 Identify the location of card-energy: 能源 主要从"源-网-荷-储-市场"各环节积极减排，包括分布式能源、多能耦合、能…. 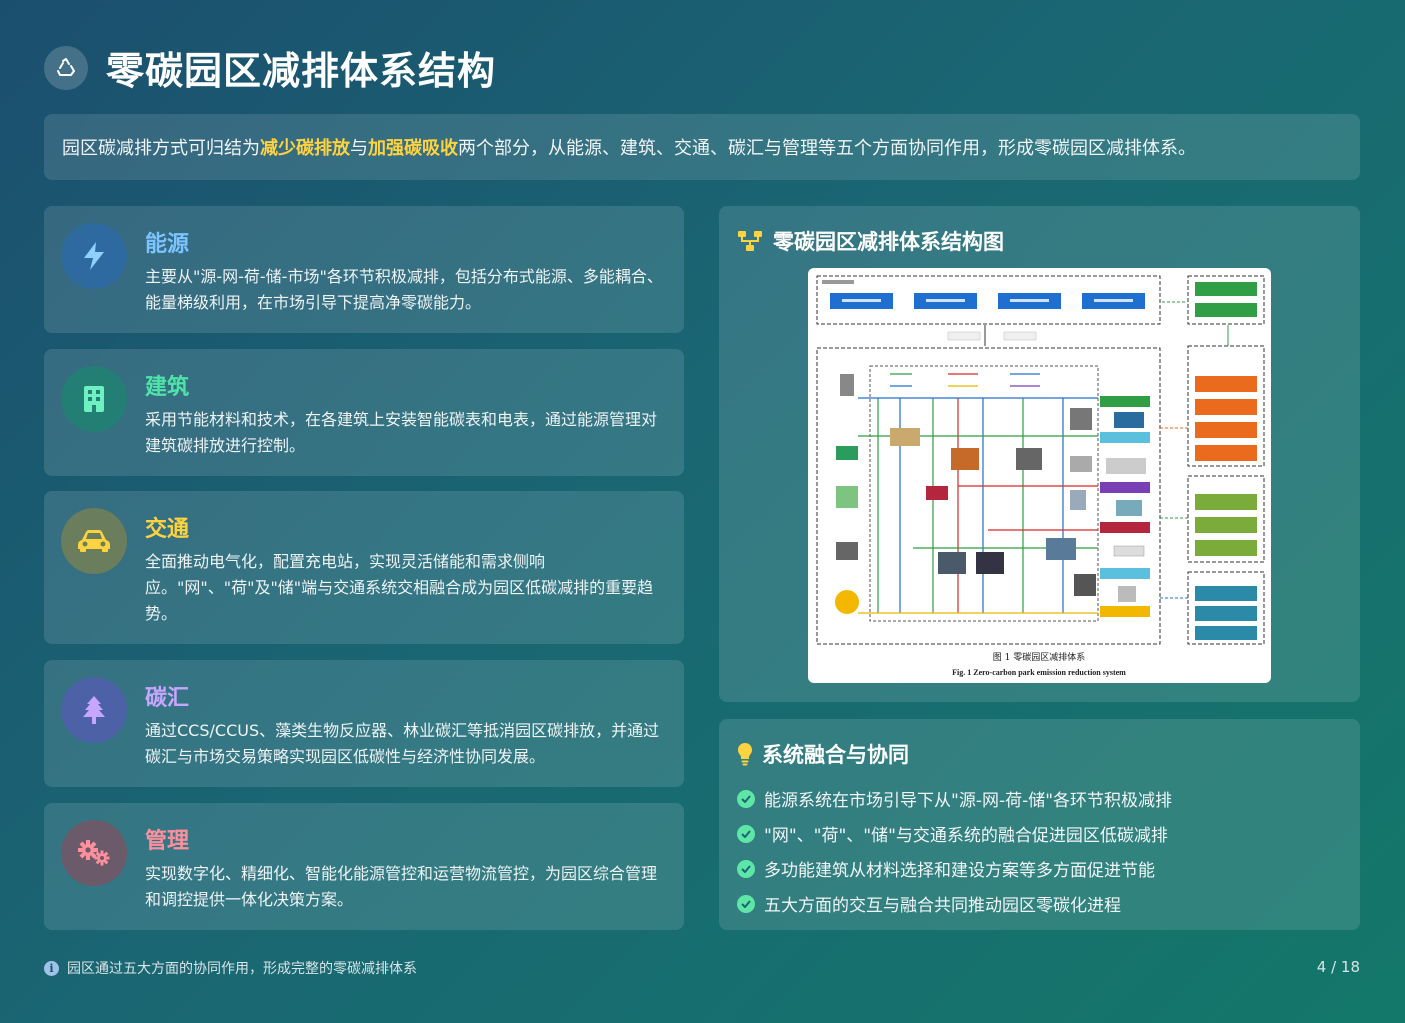
(364, 269).